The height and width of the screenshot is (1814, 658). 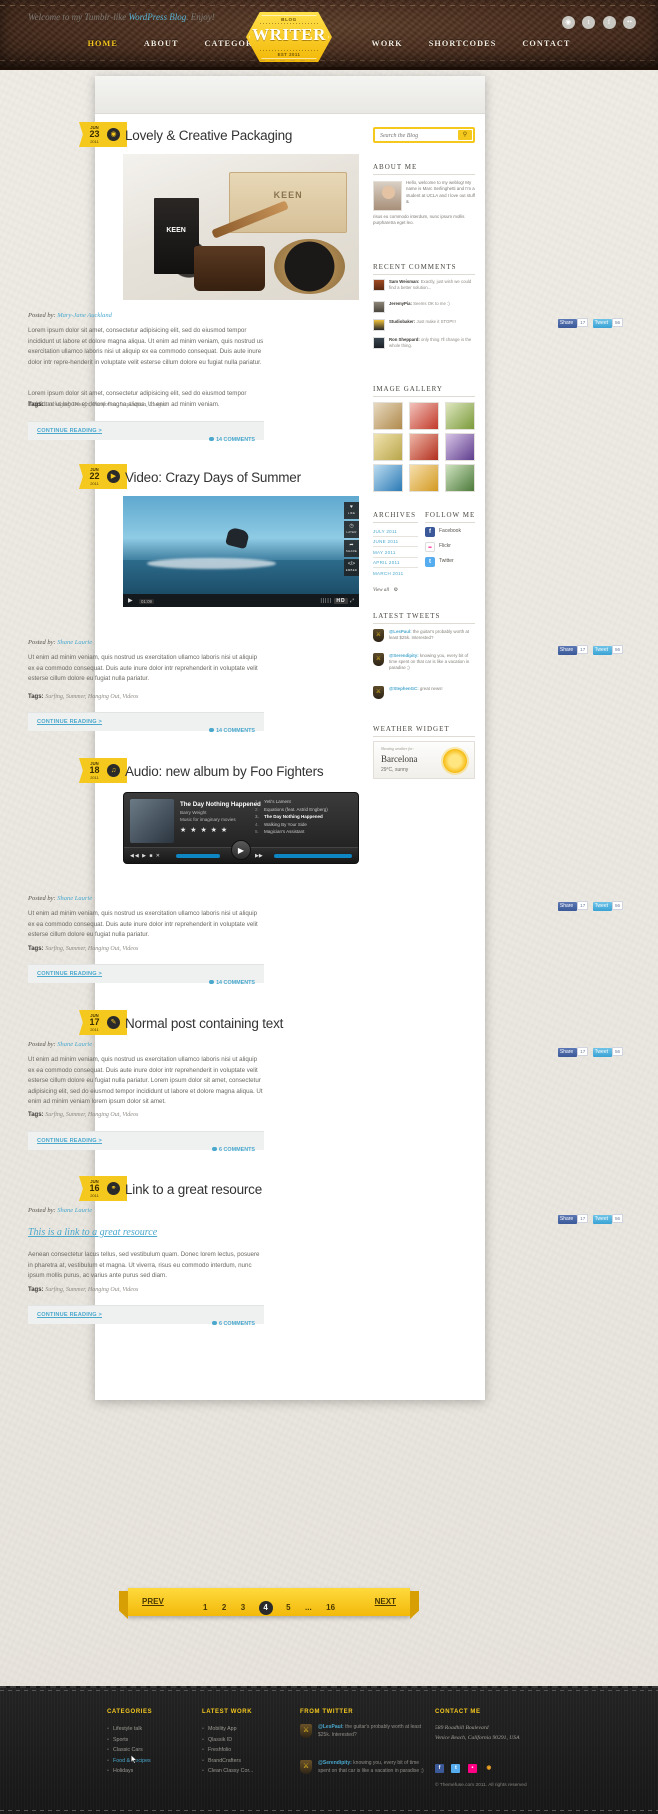 I want to click on video-side-buttons: ♥ LIKE ◷ LATER ➦ SHARE </> EMBED, so click(x=351, y=540).